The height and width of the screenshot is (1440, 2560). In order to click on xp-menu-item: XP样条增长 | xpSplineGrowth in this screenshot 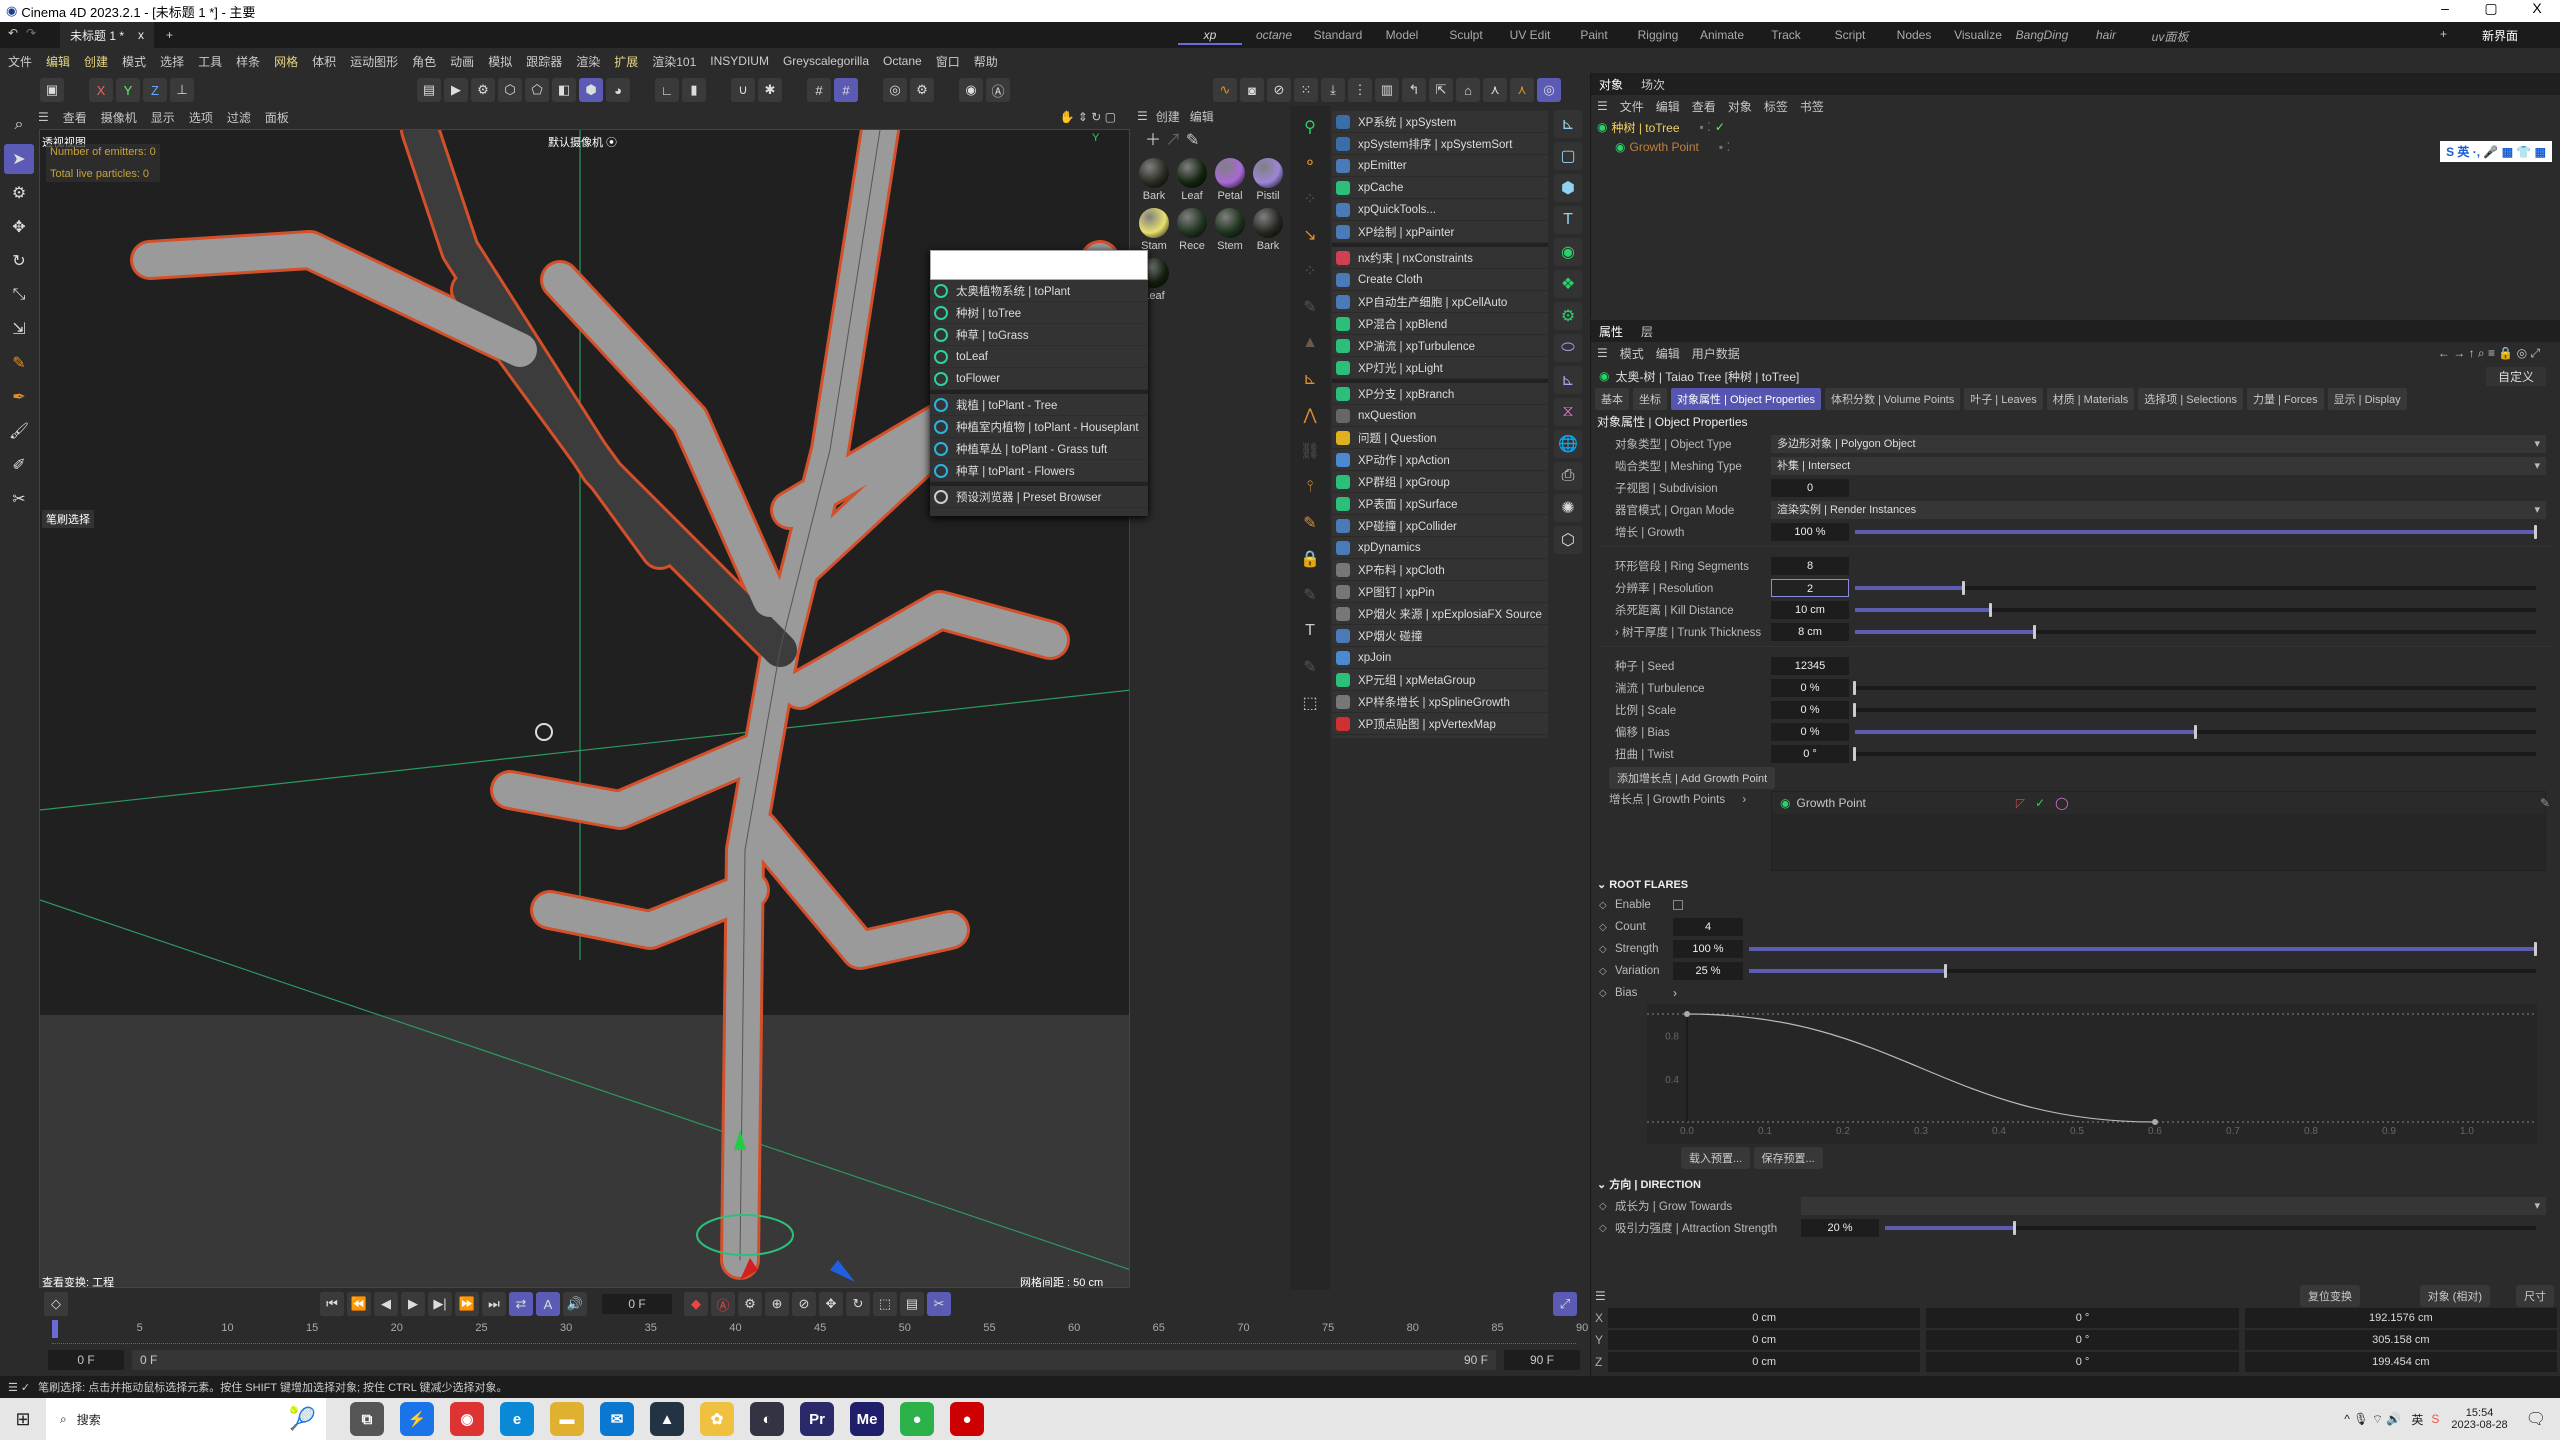, I will do `click(1440, 702)`.